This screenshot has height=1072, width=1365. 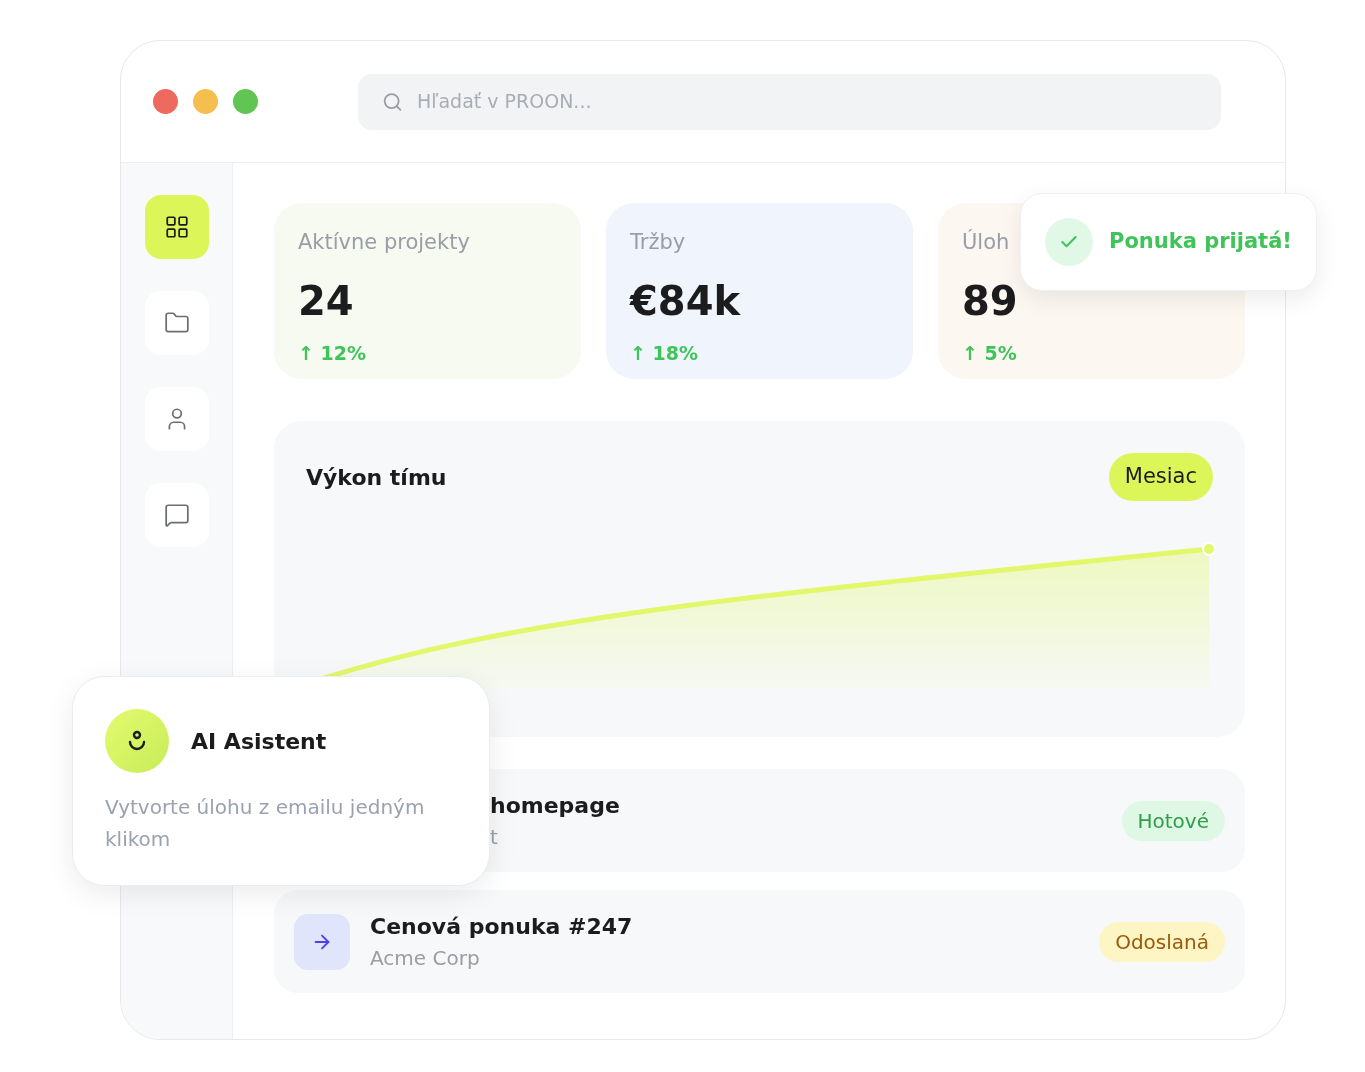 I want to click on task-subtitle: t, so click(x=494, y=837).